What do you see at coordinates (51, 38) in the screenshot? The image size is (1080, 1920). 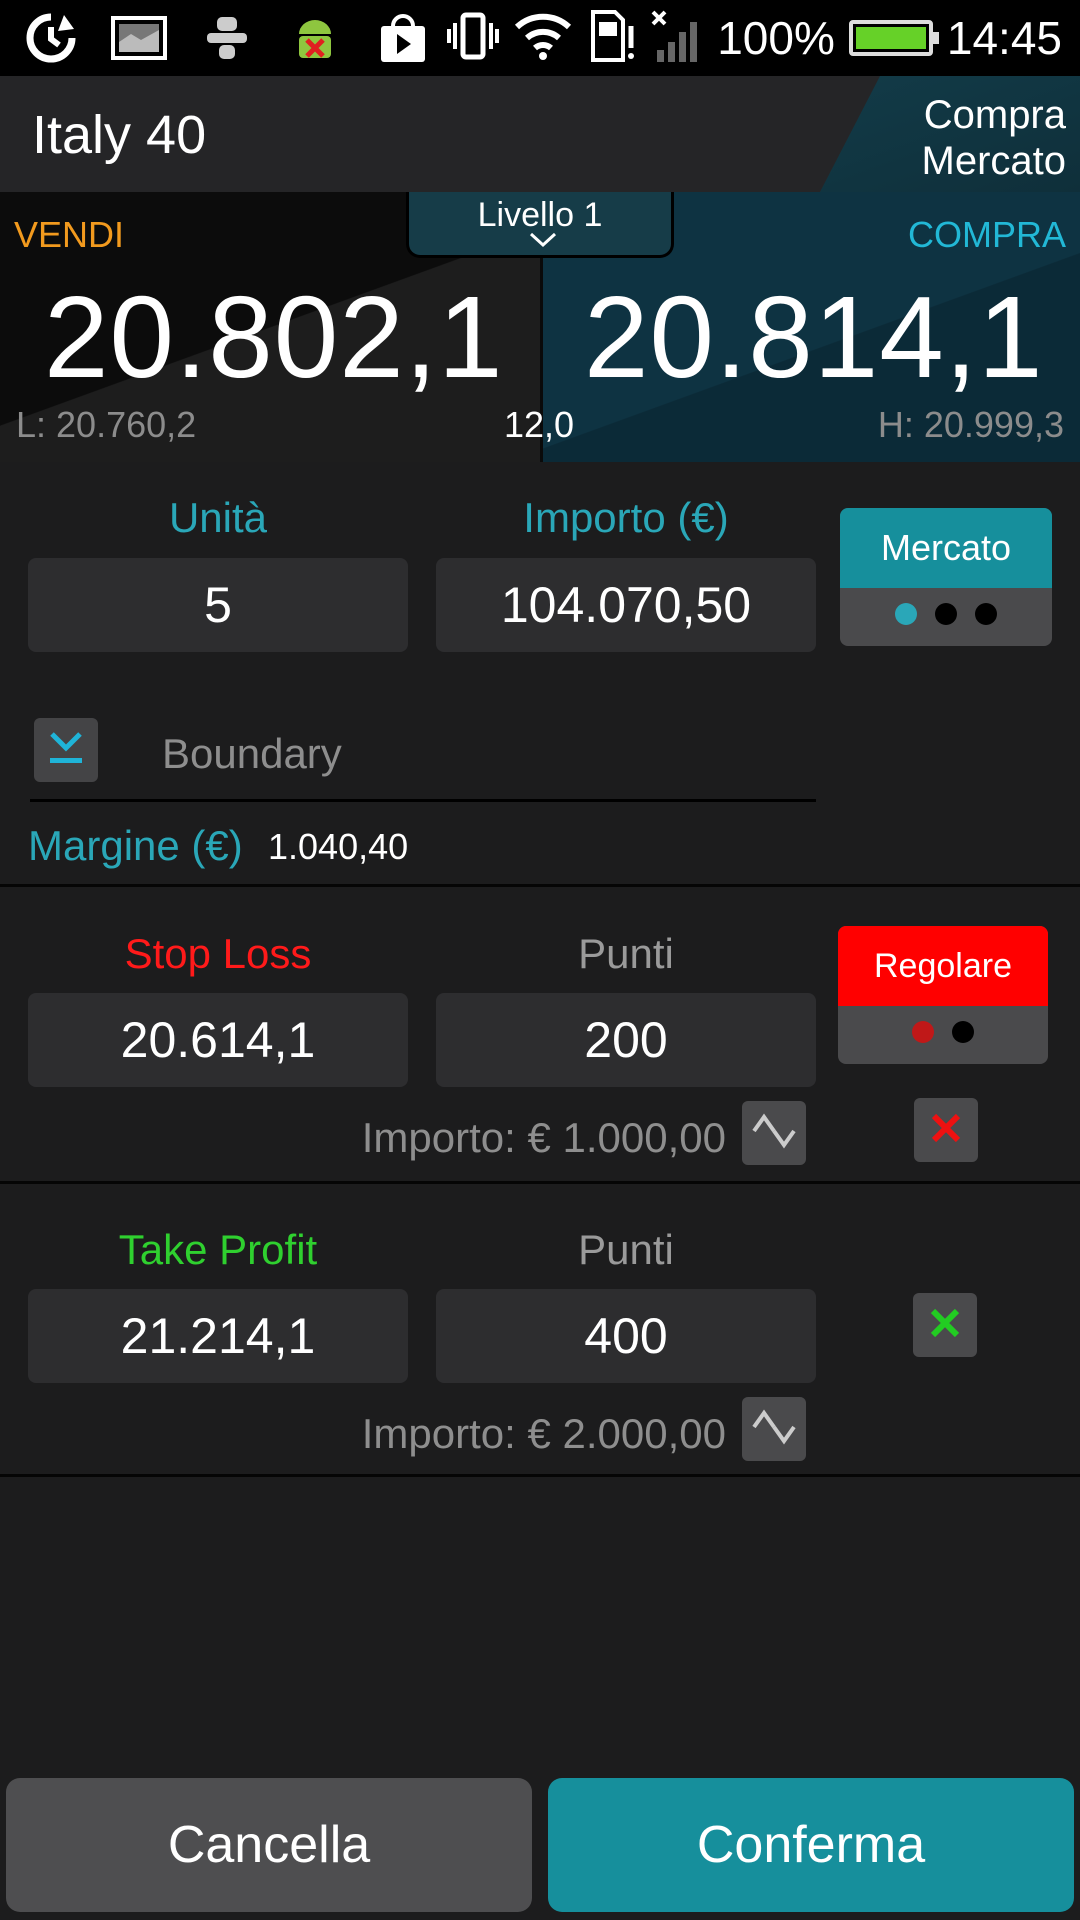 I see `sync-icon` at bounding box center [51, 38].